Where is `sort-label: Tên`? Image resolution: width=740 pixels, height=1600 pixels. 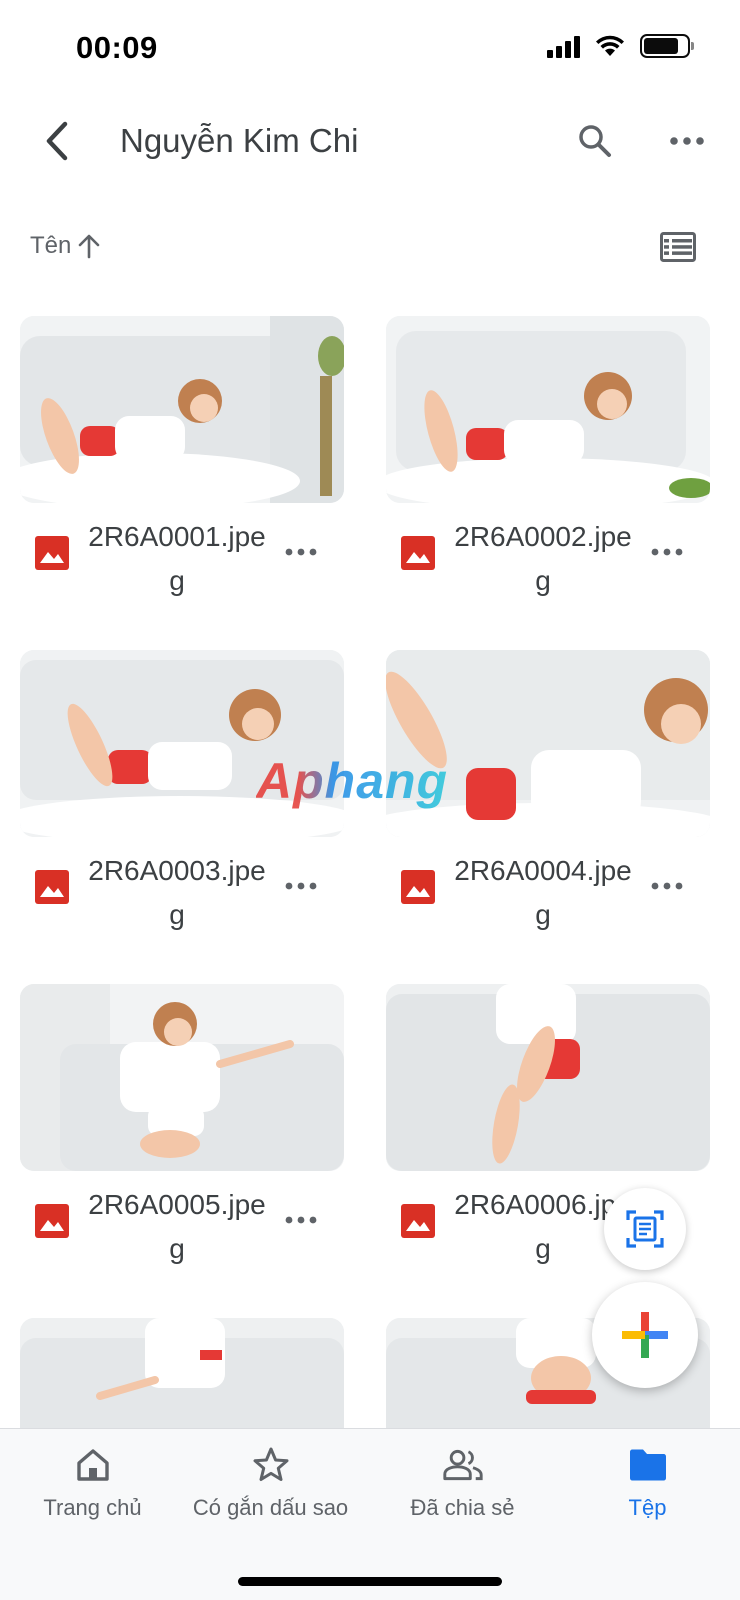
sort-label: Tên is located at coordinates (51, 245).